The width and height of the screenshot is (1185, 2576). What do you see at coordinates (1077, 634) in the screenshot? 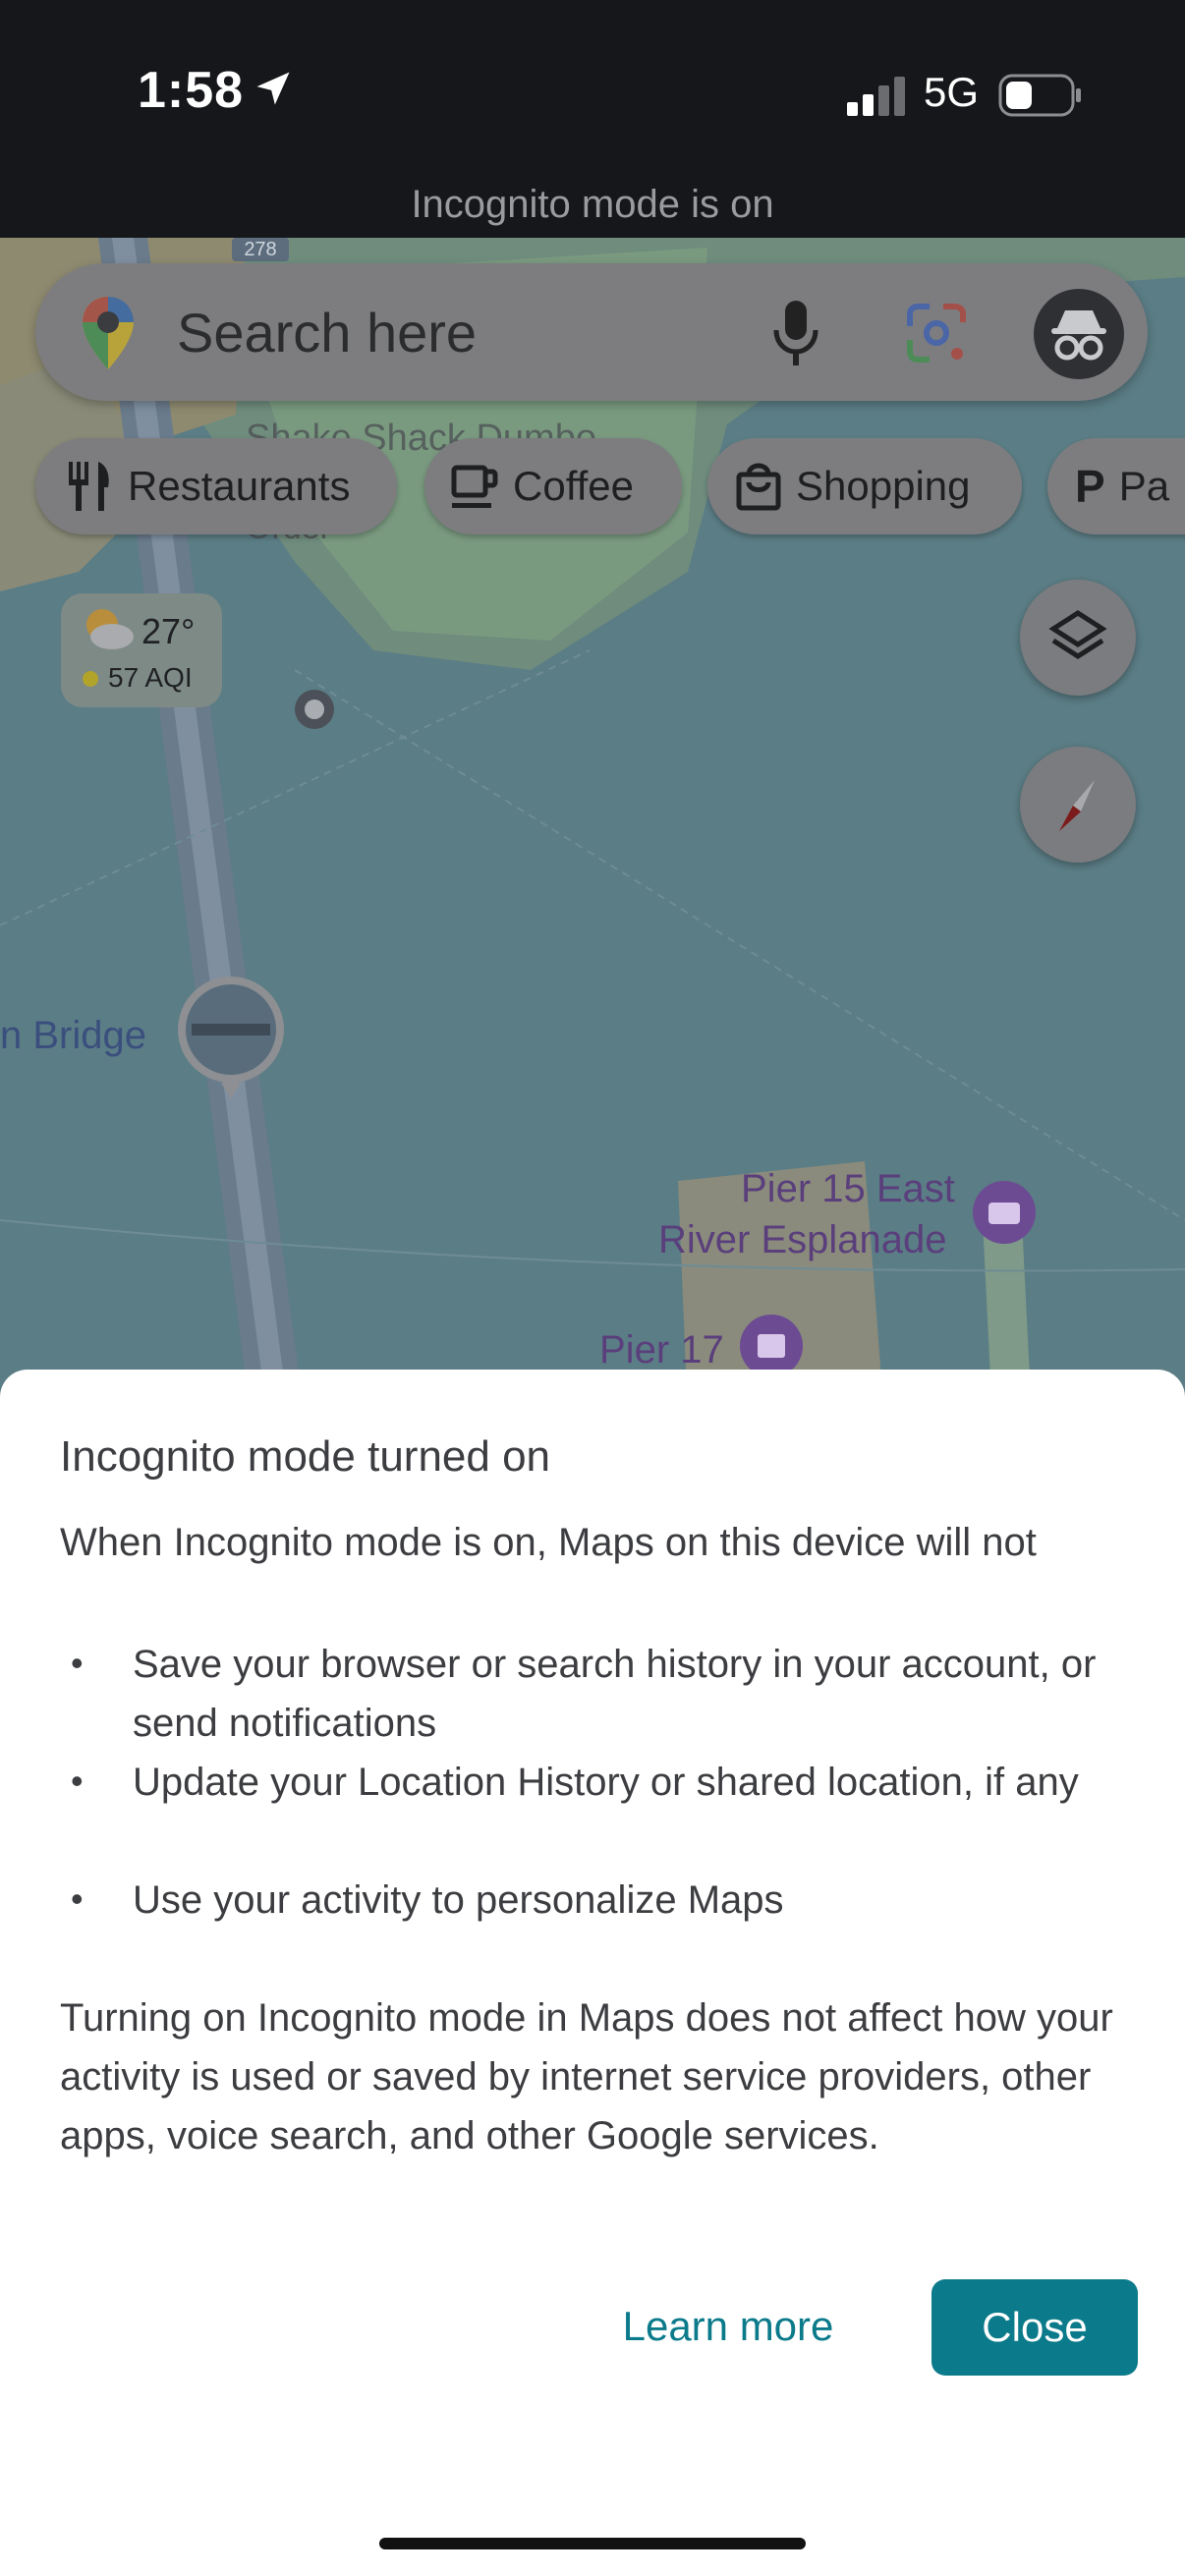
I see `layers-icon` at bounding box center [1077, 634].